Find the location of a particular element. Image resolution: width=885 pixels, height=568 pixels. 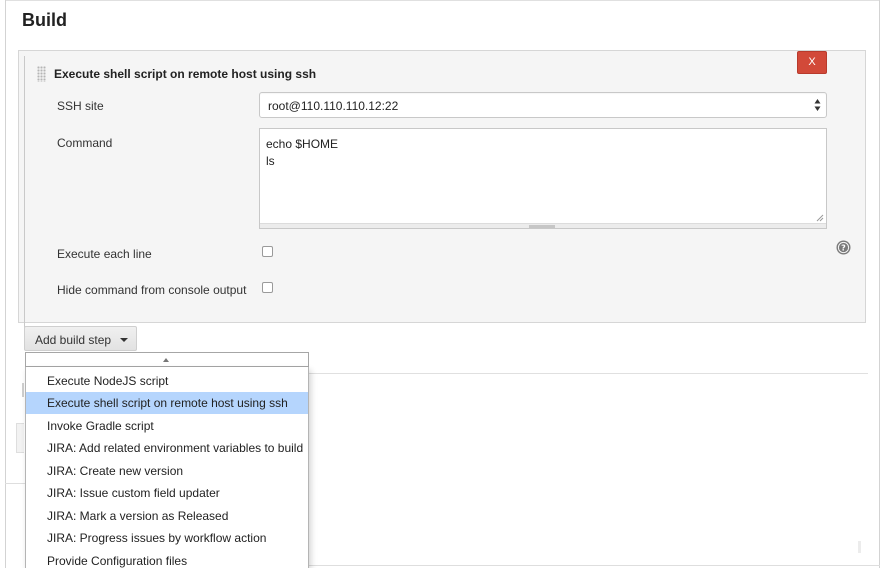

menu-item-jira-create-version: JIRA: Create new version is located at coordinates (167, 471).